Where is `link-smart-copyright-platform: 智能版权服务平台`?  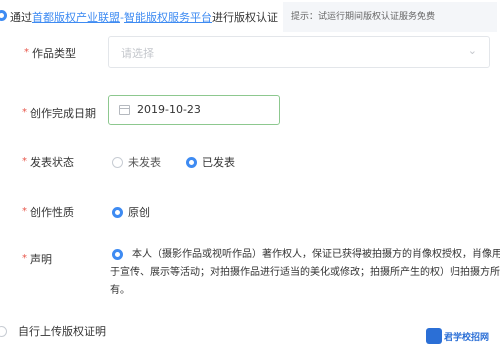 link-smart-copyright-platform: 智能版权服务平台 is located at coordinates (168, 17).